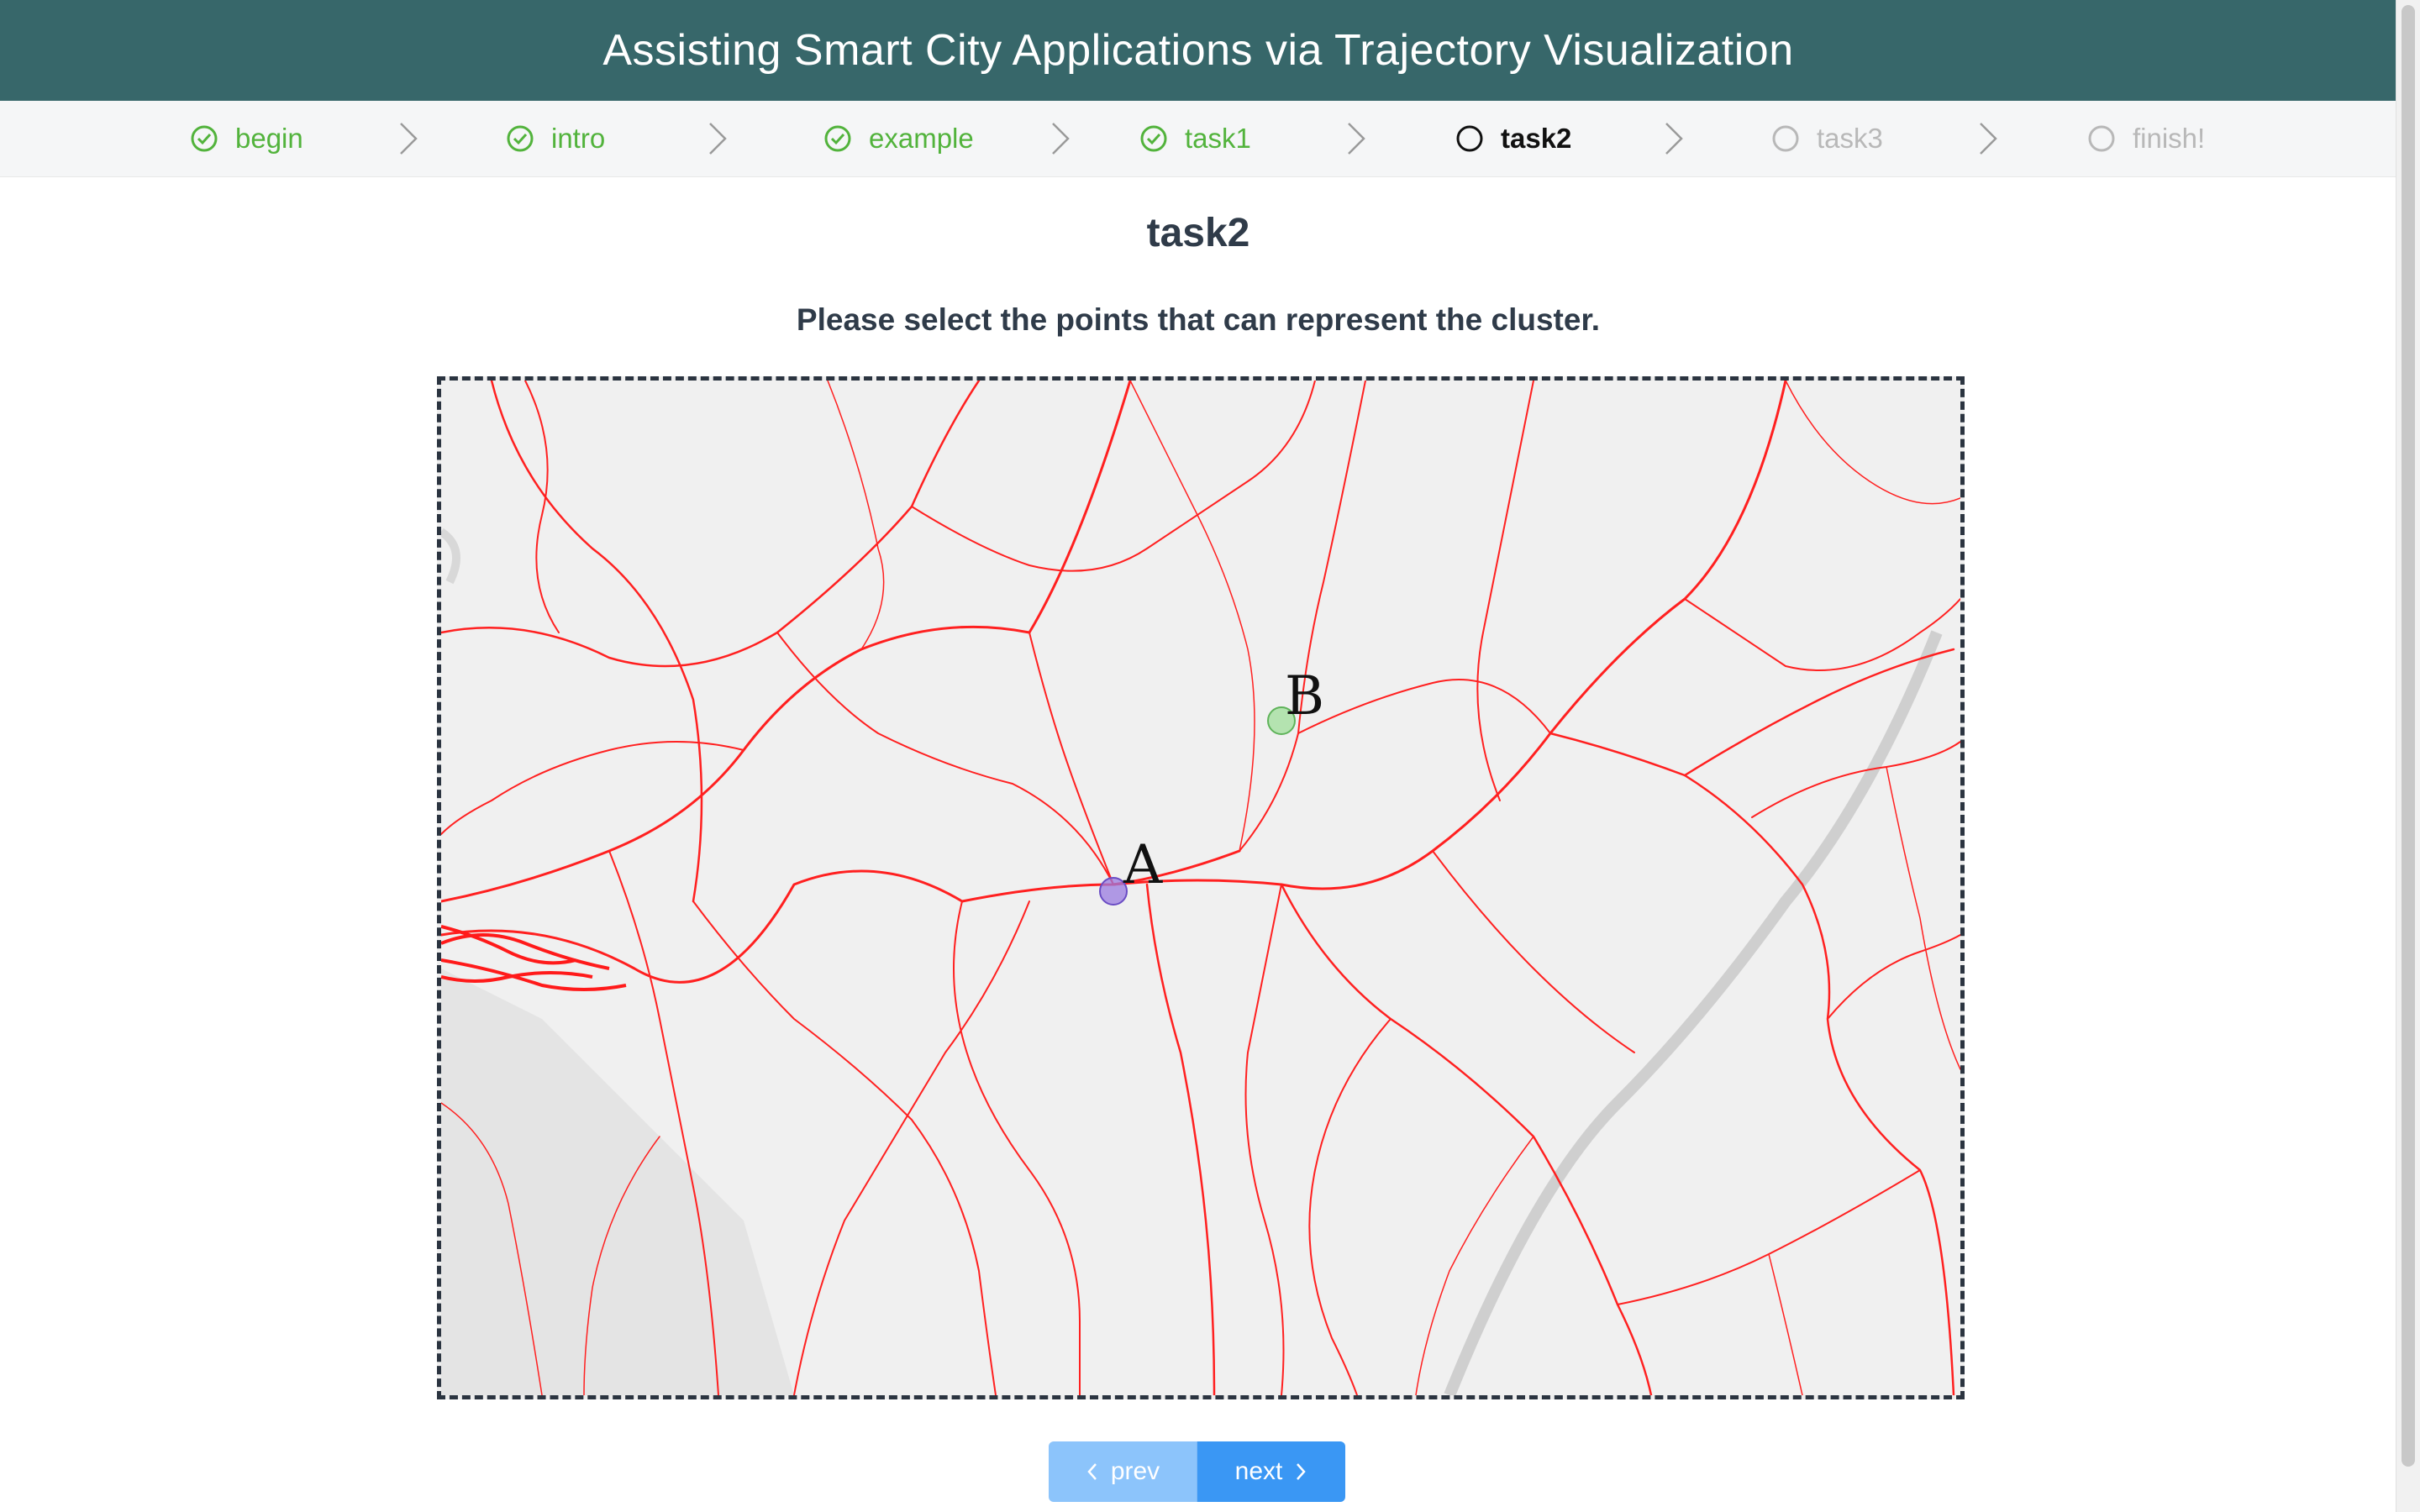 This screenshot has height=1512, width=2420. Describe the element at coordinates (1536, 138) in the screenshot. I see `step-label: task2` at that location.